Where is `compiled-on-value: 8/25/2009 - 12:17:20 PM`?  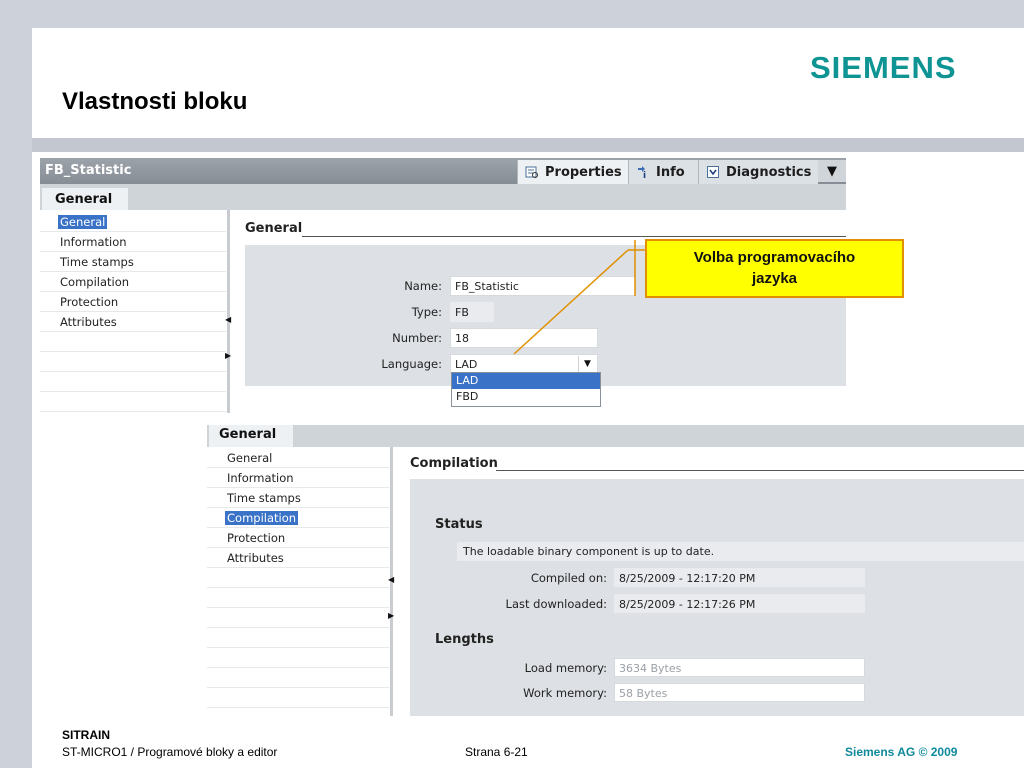 compiled-on-value: 8/25/2009 - 12:17:20 PM is located at coordinates (739, 577).